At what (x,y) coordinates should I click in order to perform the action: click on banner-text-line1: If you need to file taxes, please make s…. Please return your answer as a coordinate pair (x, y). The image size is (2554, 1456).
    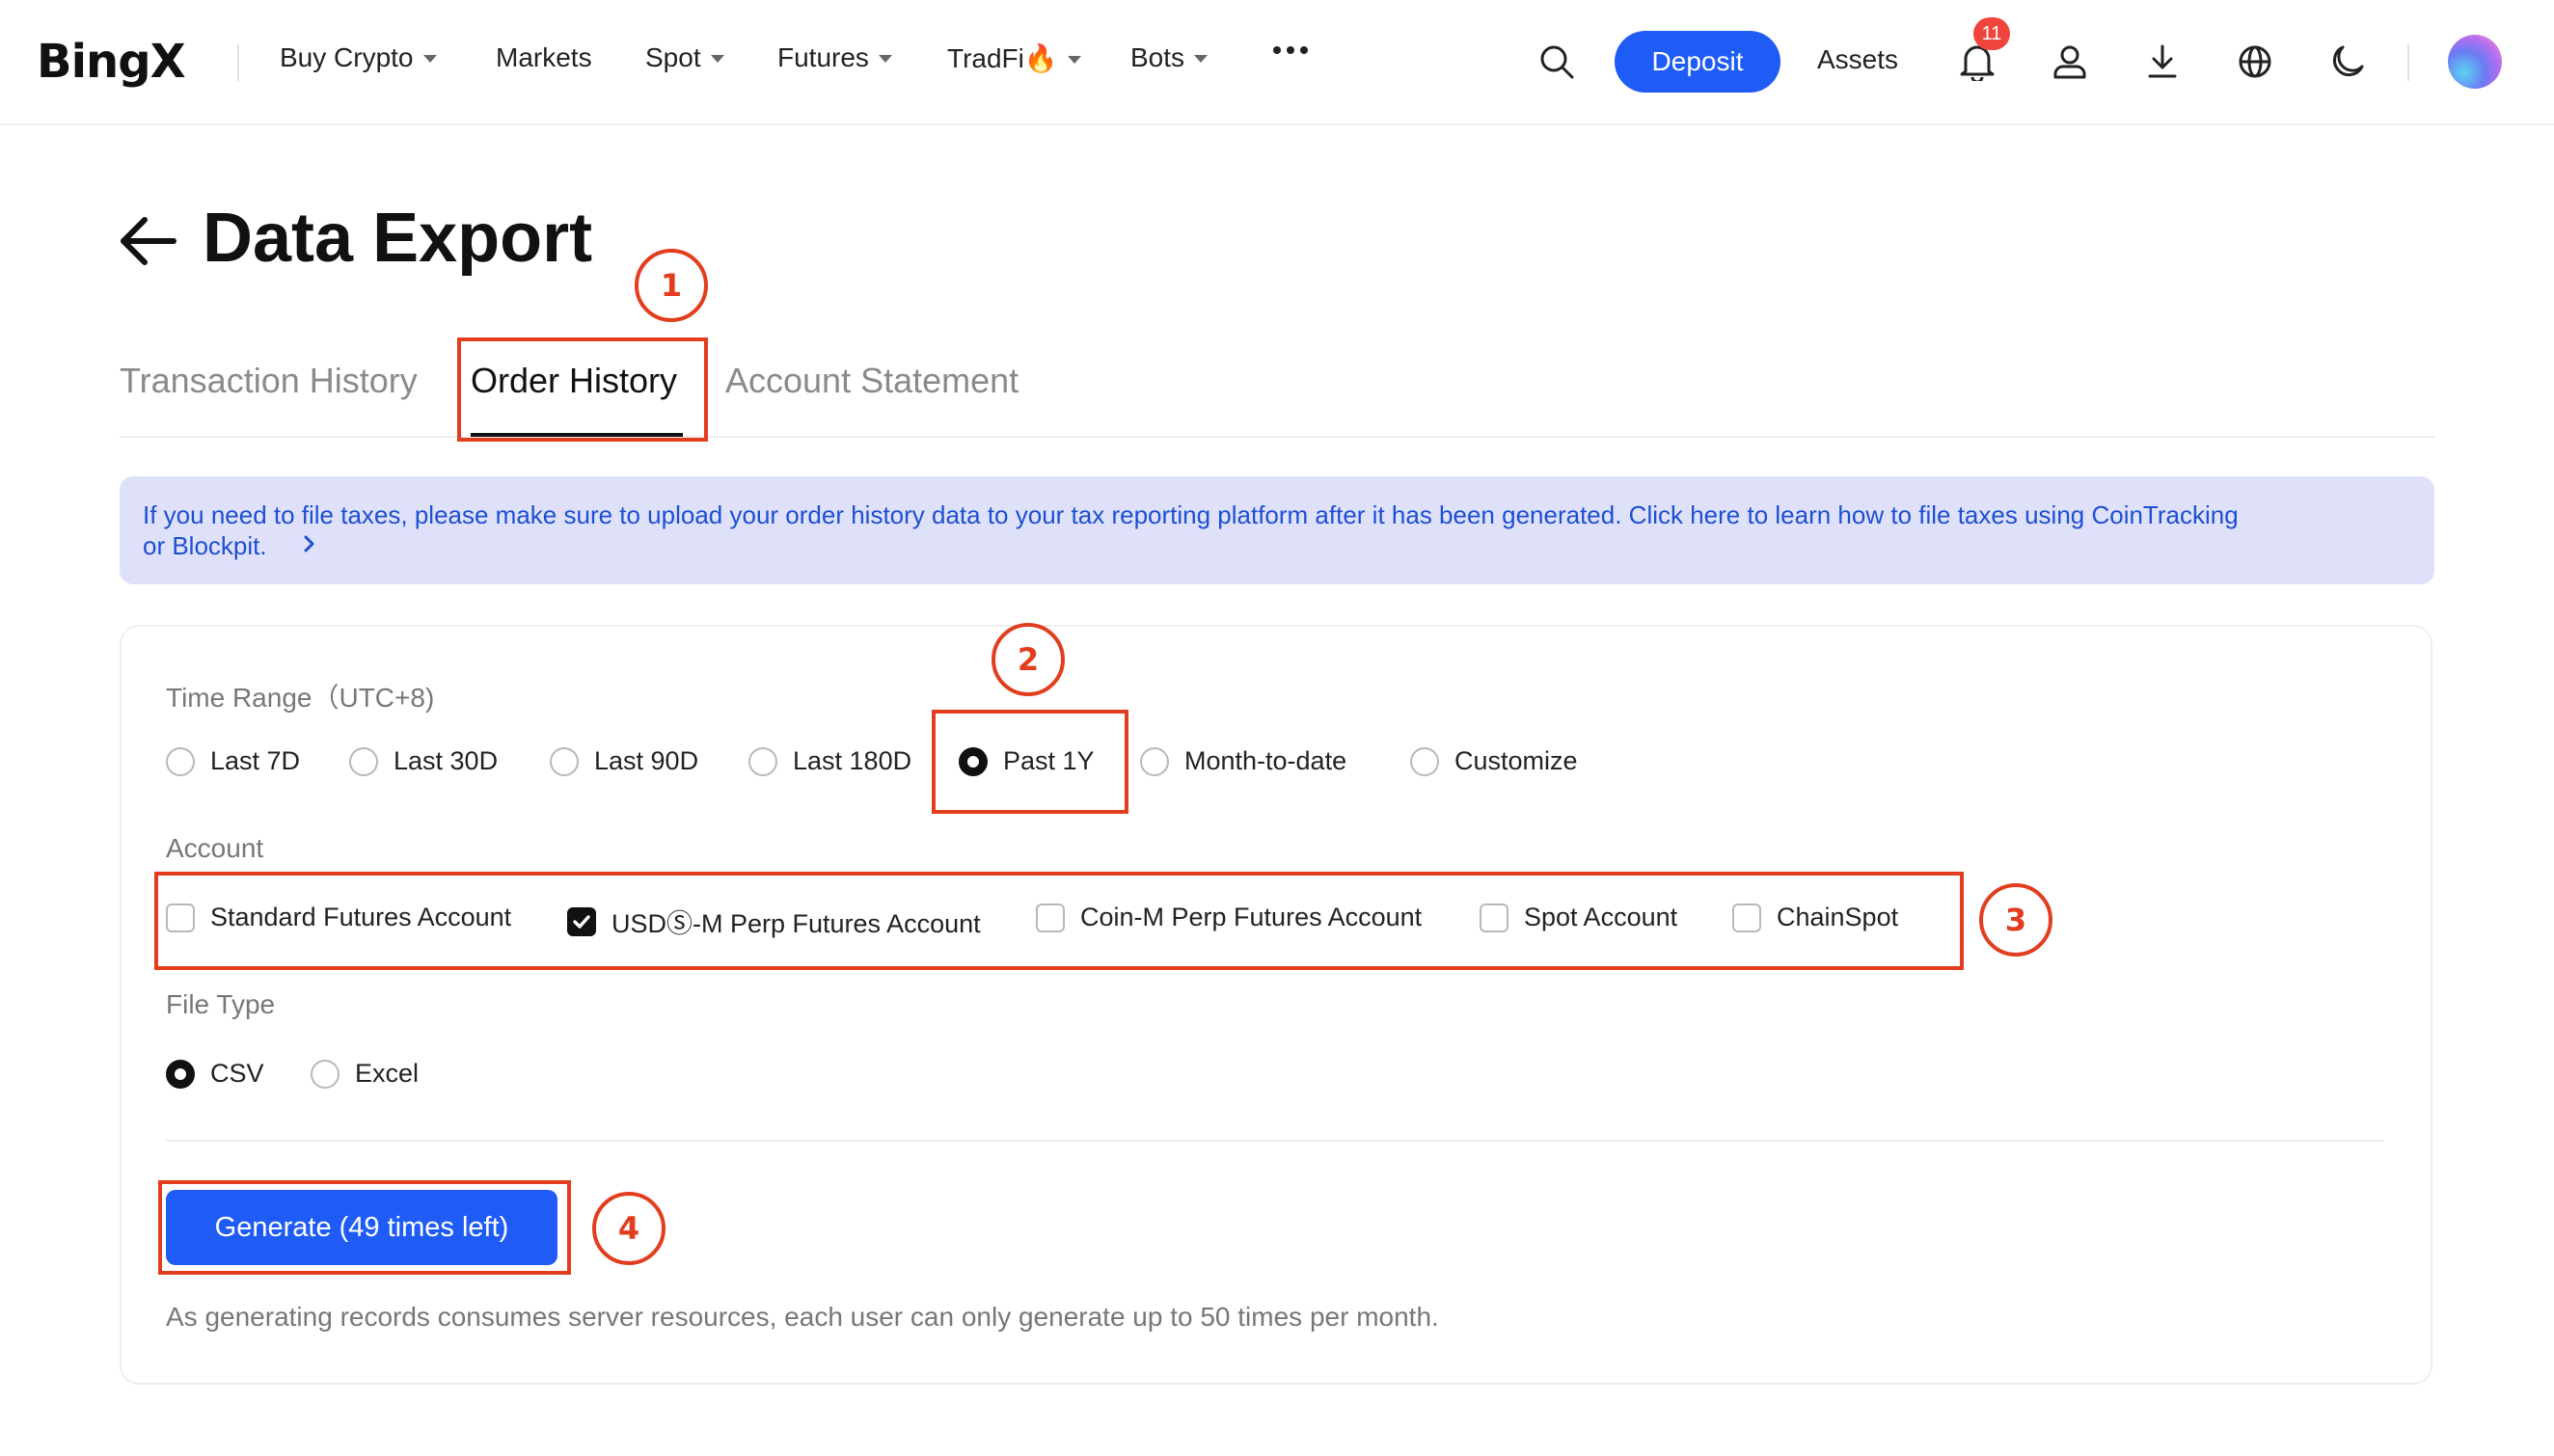
    Looking at the image, I should click on (1191, 514).